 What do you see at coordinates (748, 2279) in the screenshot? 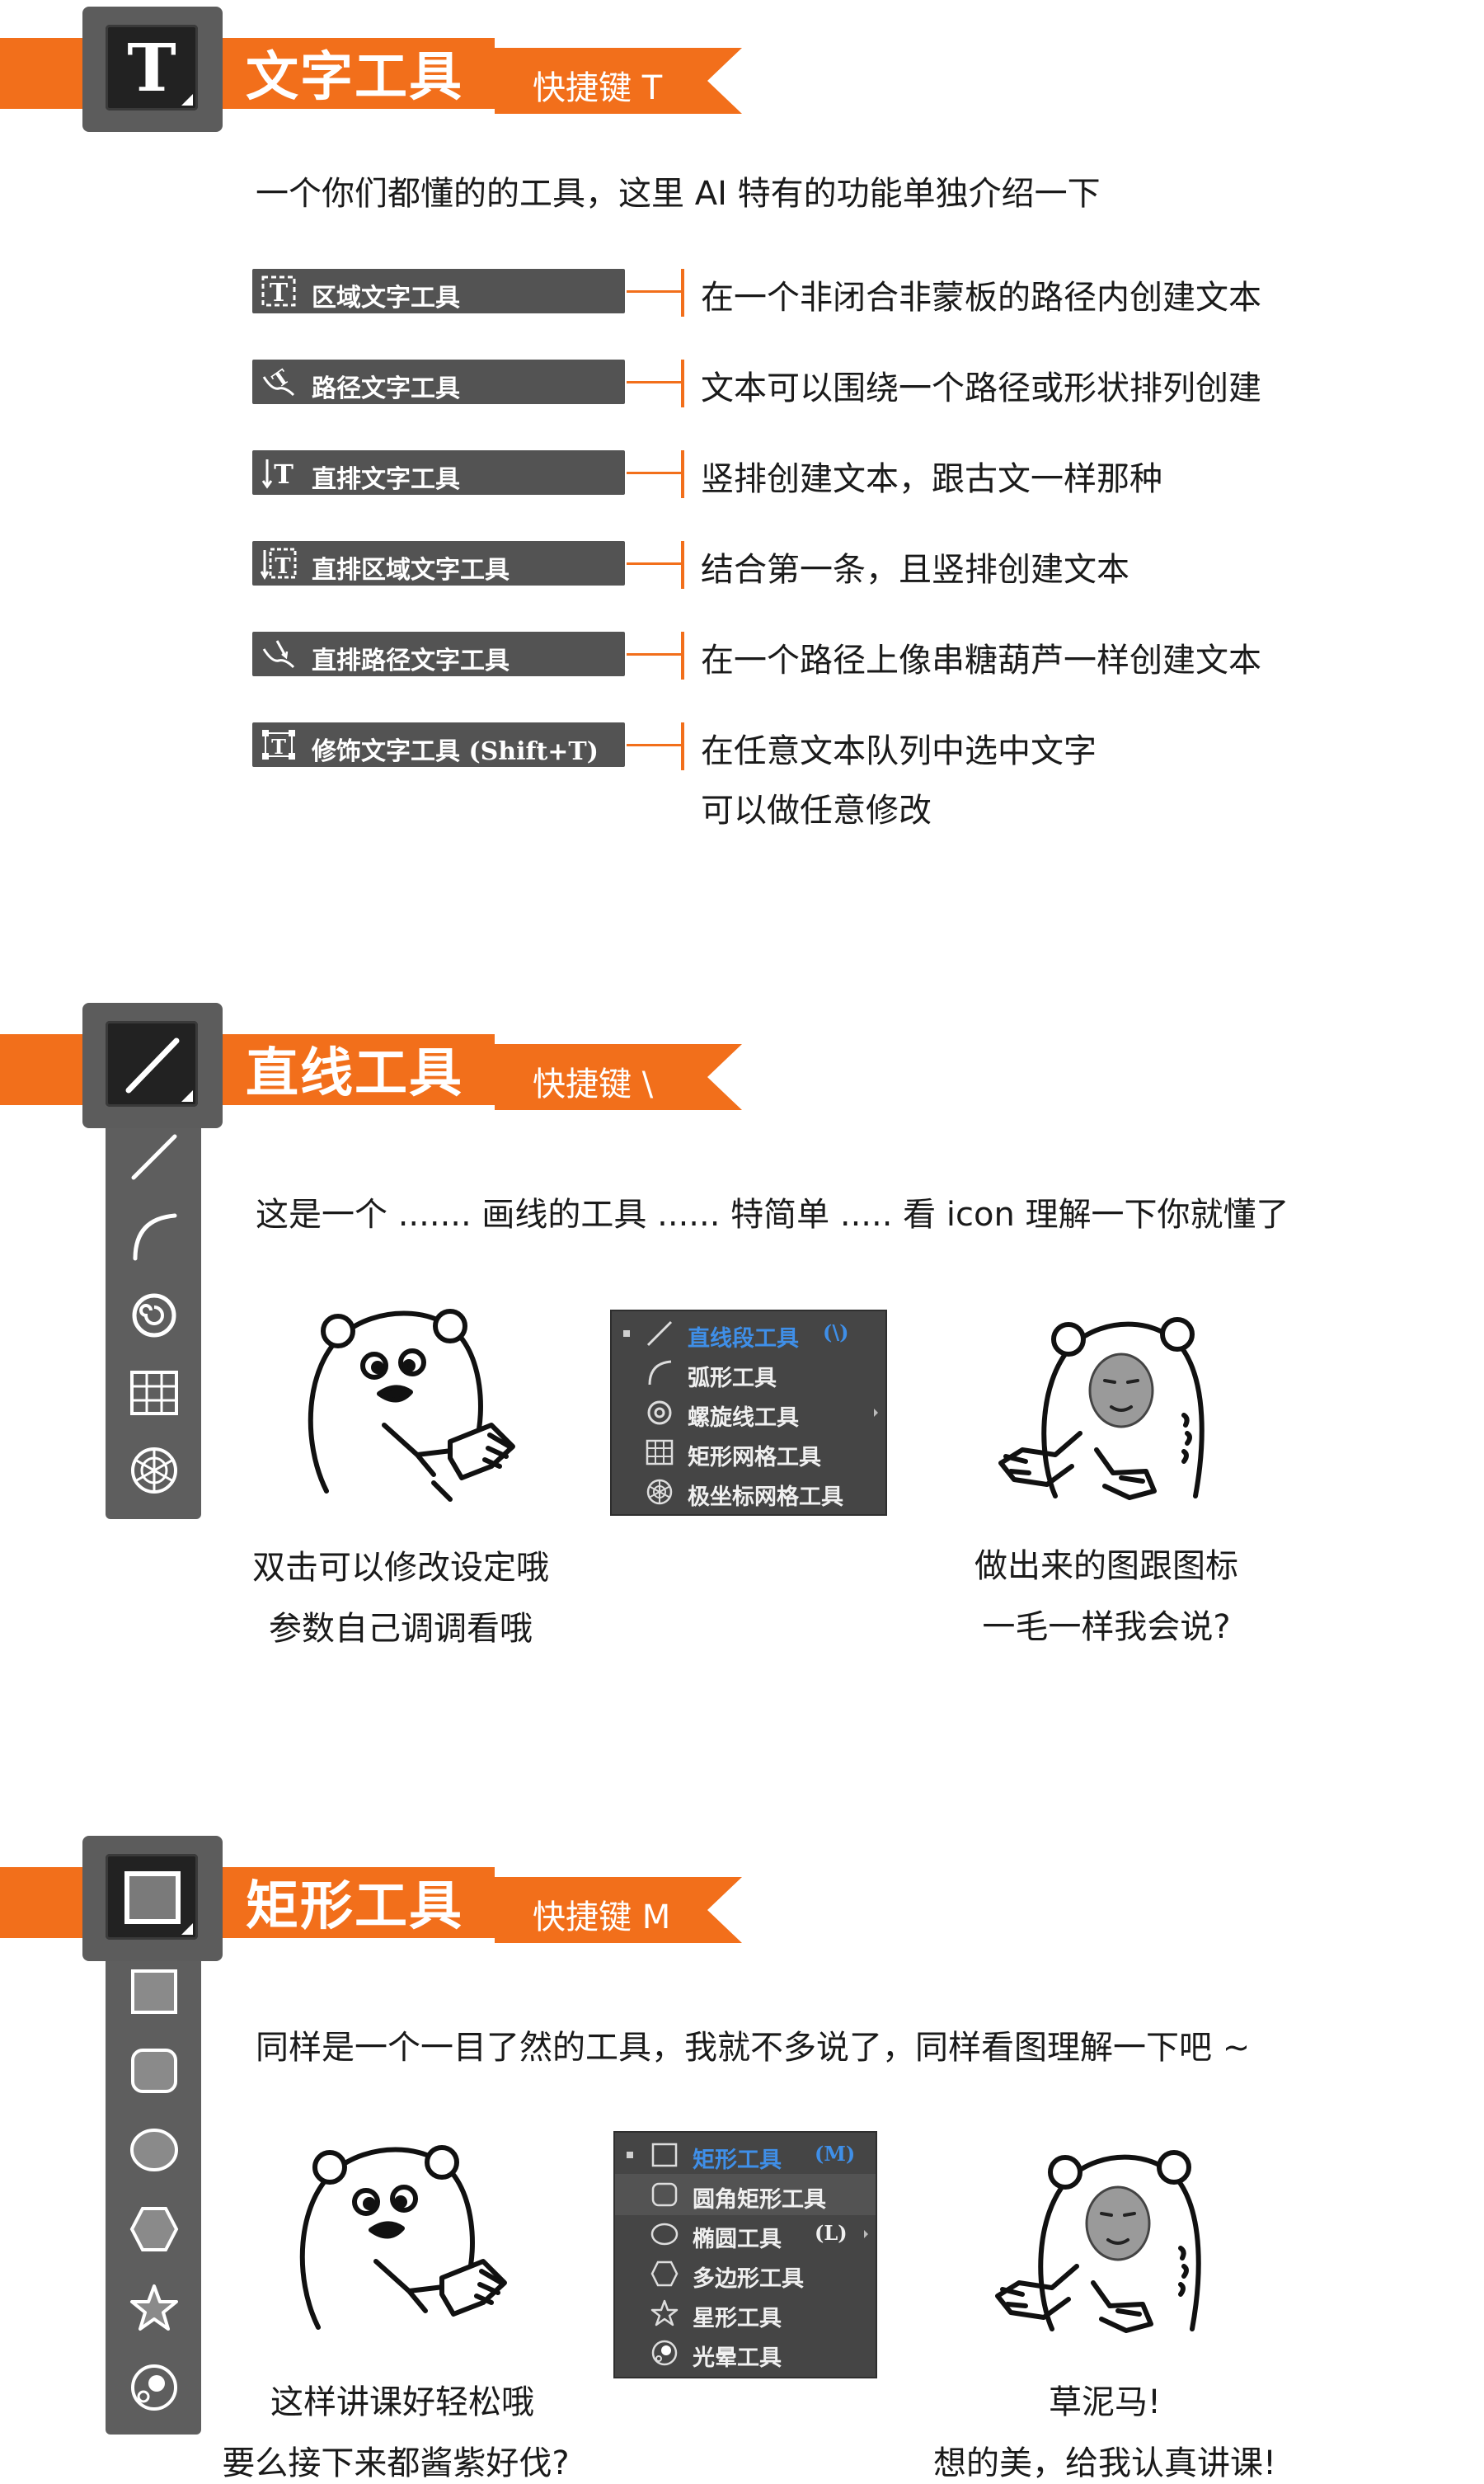
I see `menu-item-label: 多边形工具` at bounding box center [748, 2279].